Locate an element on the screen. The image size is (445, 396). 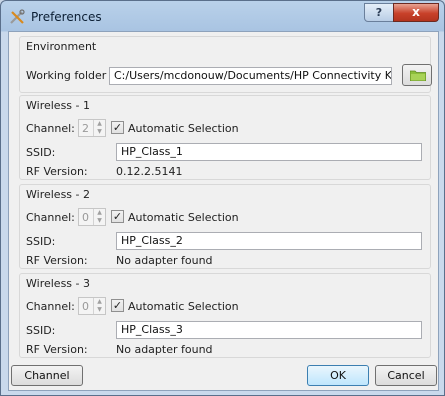
window-title: Preferences is located at coordinates (66, 17).